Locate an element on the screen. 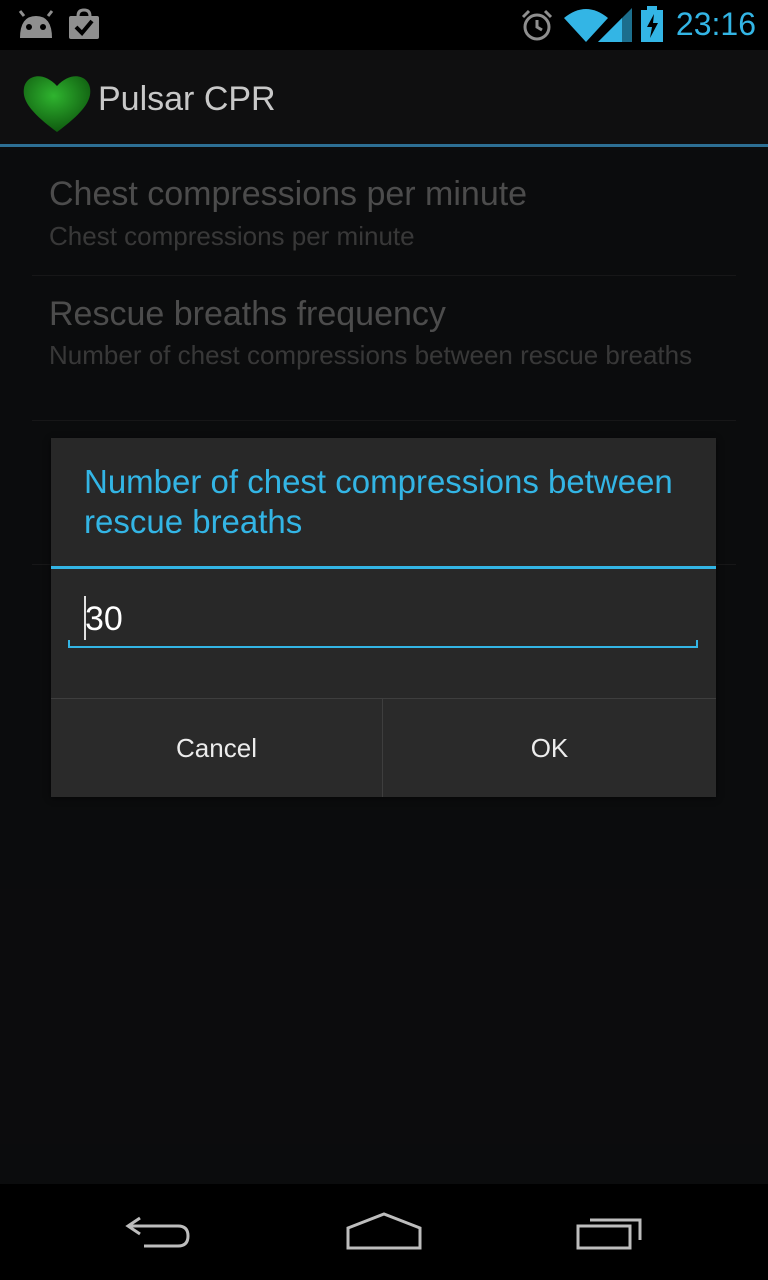 The image size is (768, 1280). dialog-button-bar: Cancel OK is located at coordinates (383, 747).